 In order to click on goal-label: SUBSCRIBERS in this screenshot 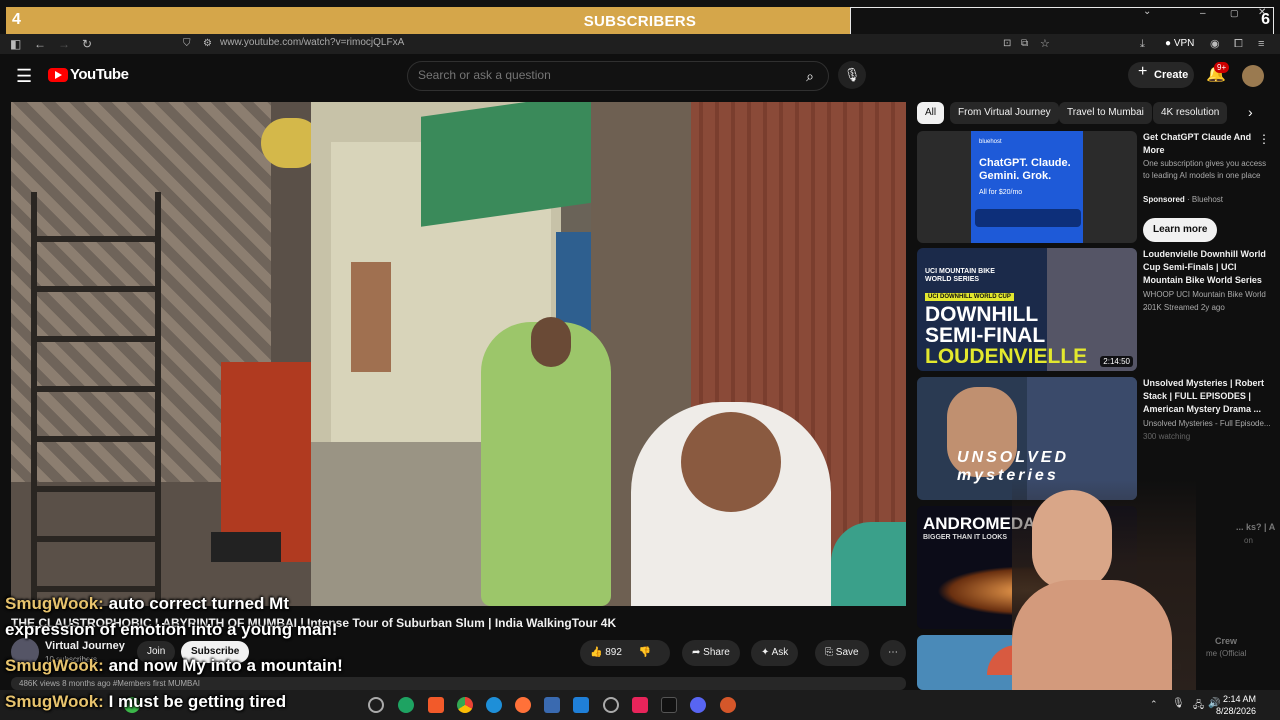, I will do `click(640, 21)`.